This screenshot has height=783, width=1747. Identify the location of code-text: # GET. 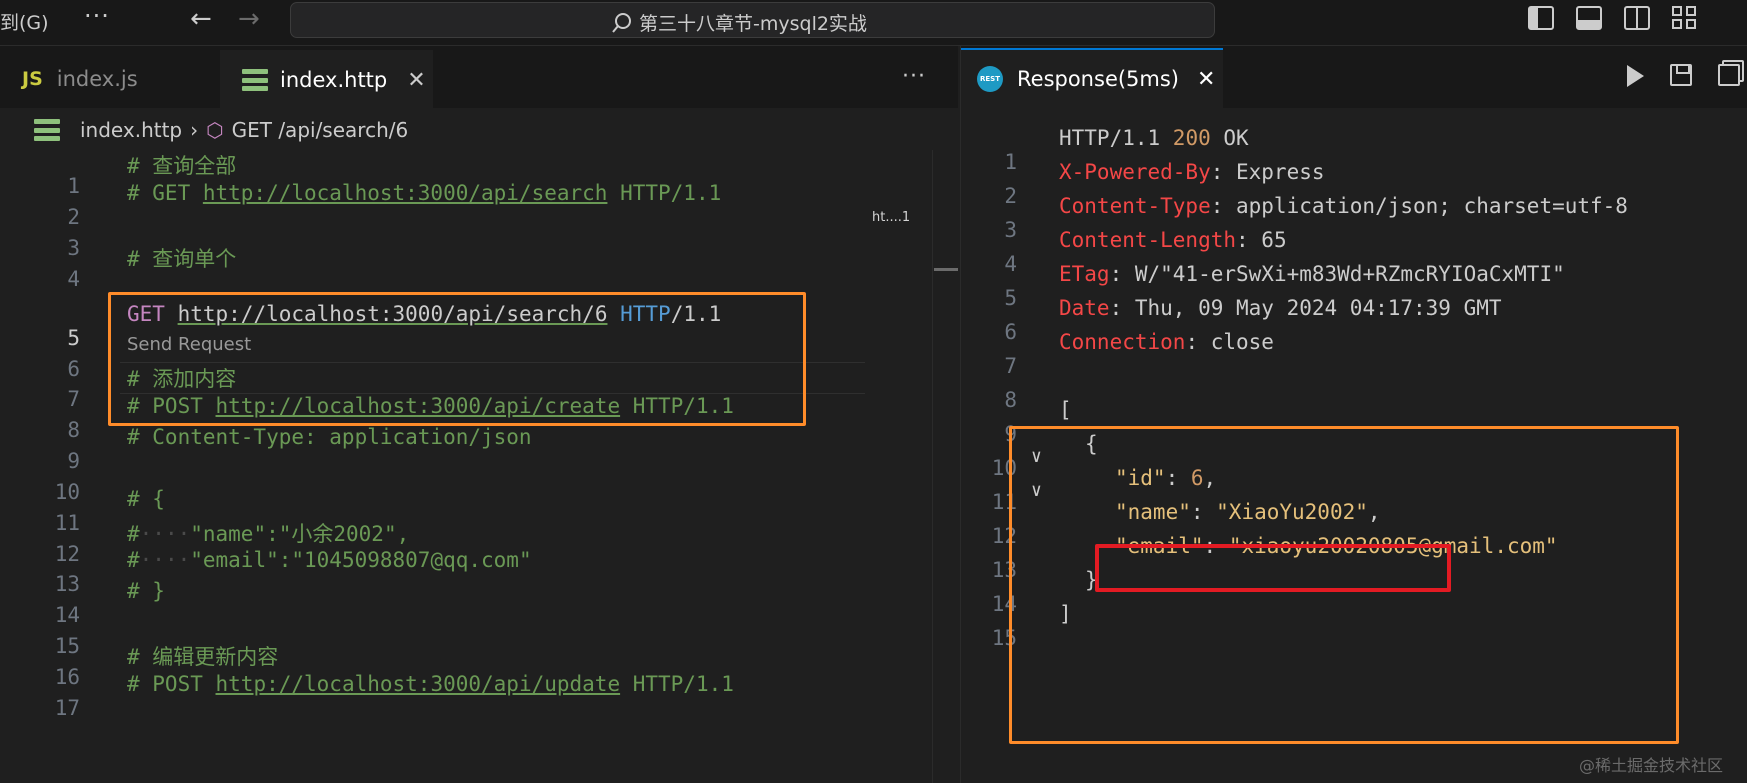
(165, 193).